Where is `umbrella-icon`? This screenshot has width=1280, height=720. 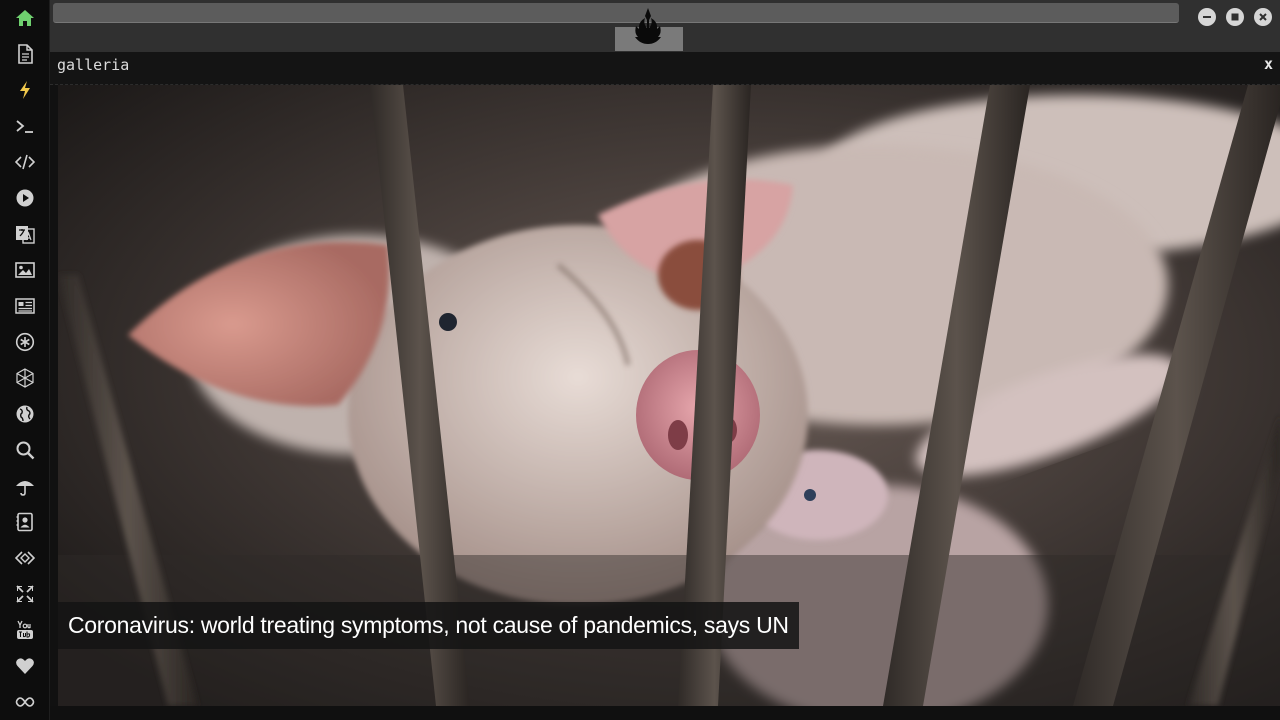 umbrella-icon is located at coordinates (25, 488).